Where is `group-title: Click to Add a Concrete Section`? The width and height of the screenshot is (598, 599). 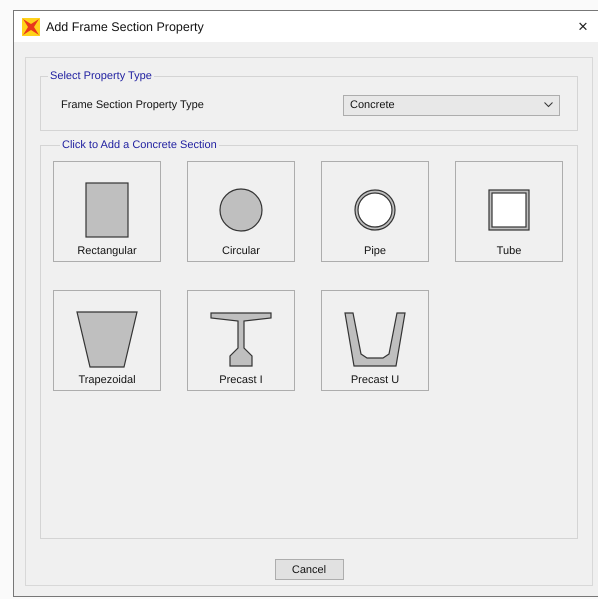 group-title: Click to Add a Concrete Section is located at coordinates (139, 145).